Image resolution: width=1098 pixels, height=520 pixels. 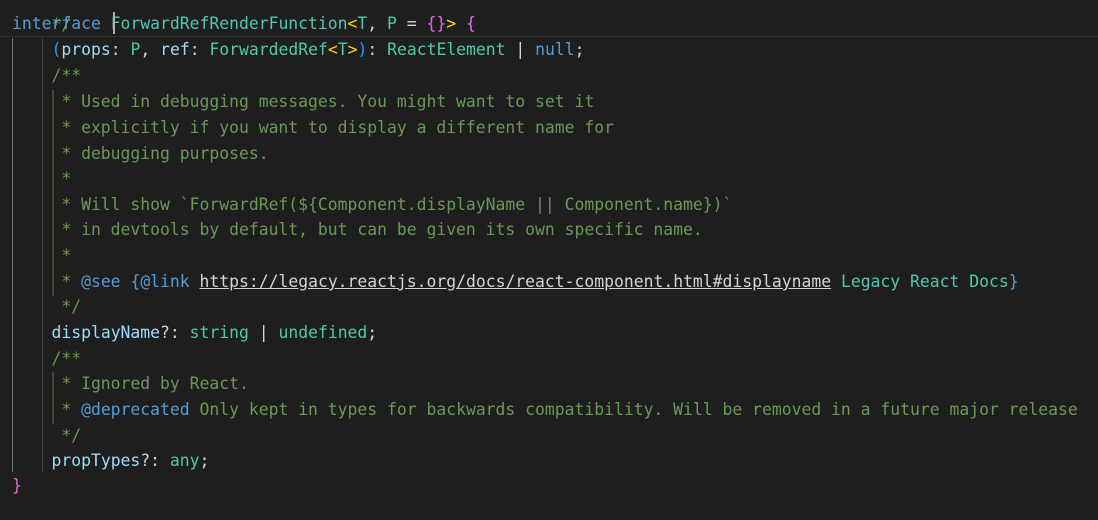 What do you see at coordinates (114, 23) in the screenshot?
I see `text-cursor` at bounding box center [114, 23].